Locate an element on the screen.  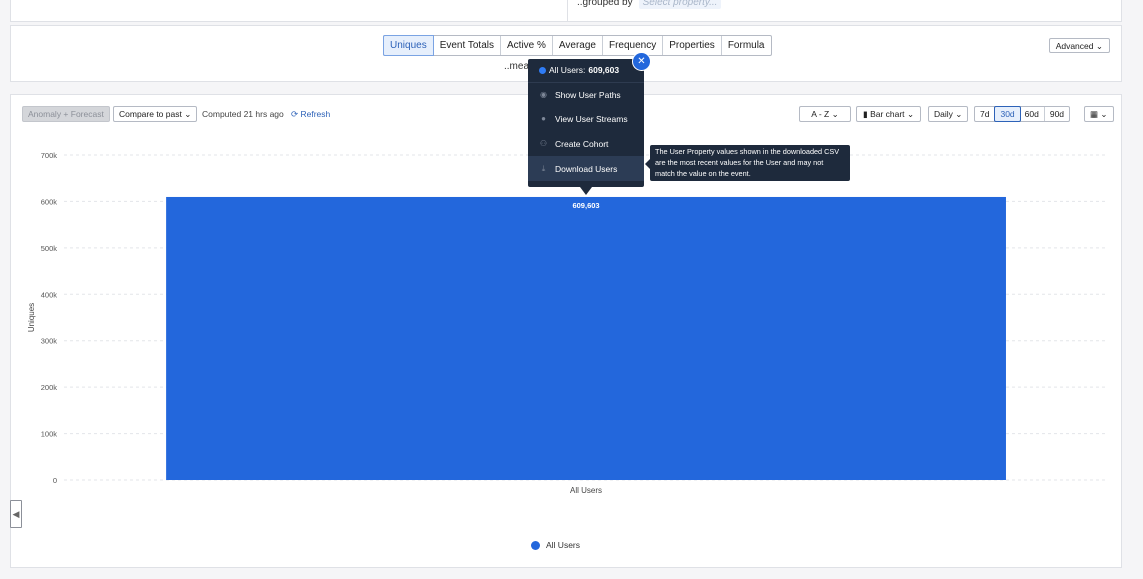
y-tick-label: 500k is located at coordinates (49, 248).